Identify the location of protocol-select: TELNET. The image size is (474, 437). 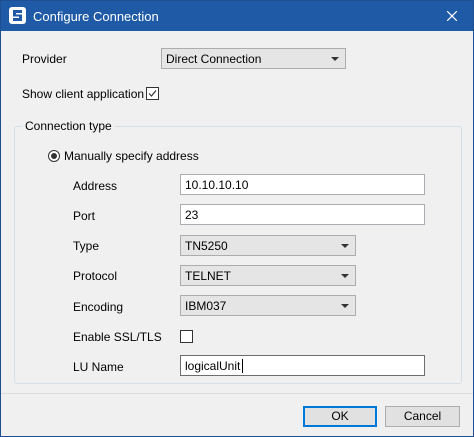
(268, 275).